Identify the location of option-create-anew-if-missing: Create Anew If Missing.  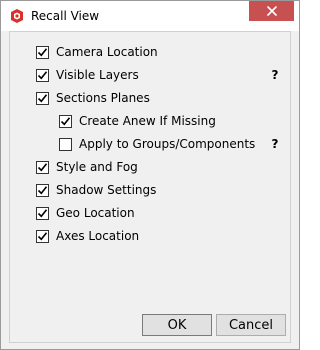
(137, 121).